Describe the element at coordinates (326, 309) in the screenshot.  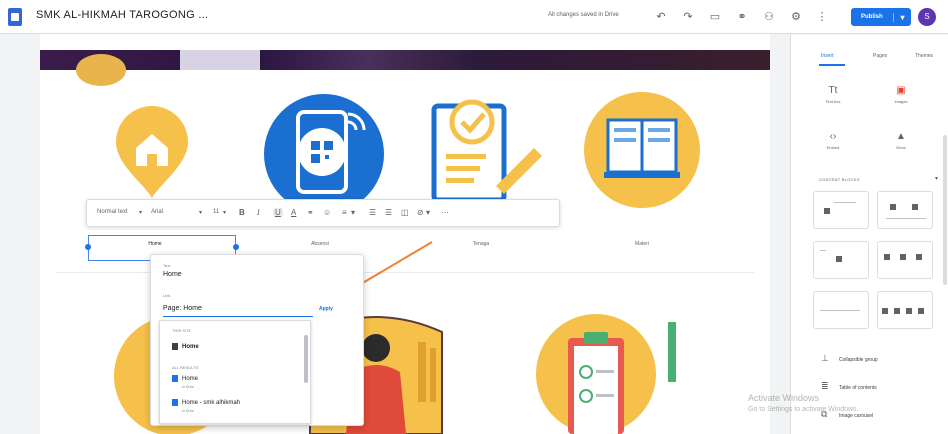
I see `apply-button: Apply` at that location.